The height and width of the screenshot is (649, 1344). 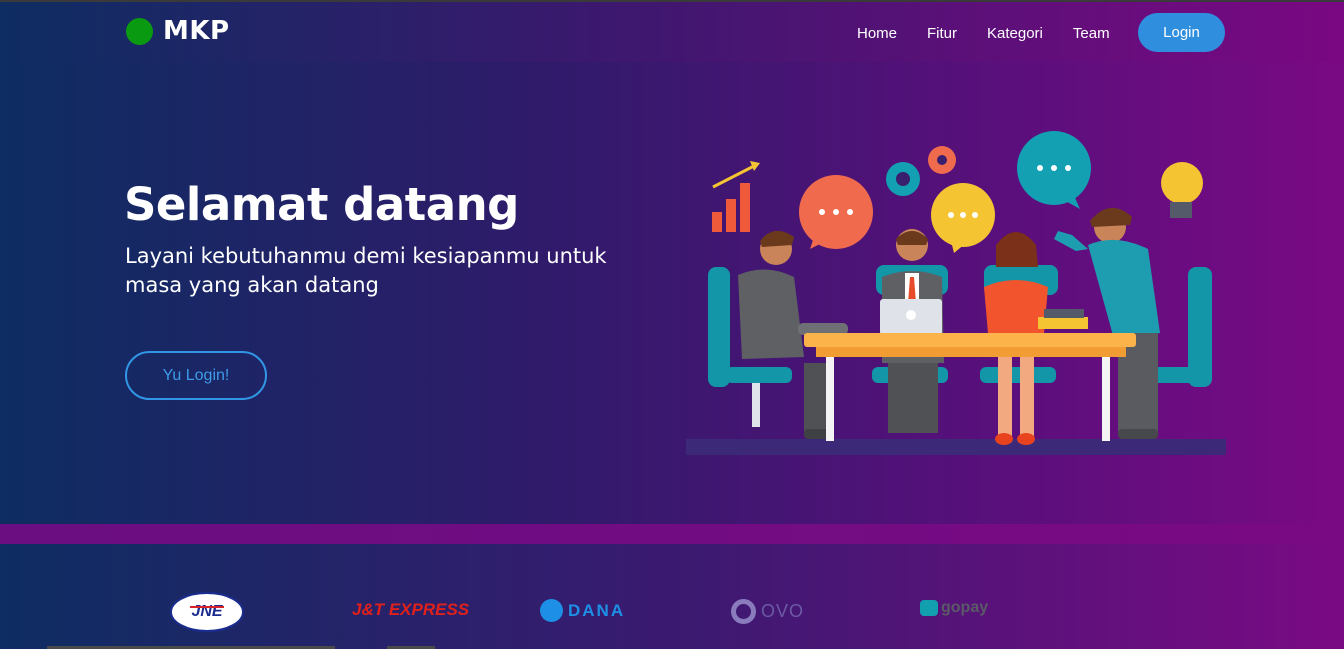 I want to click on nav-links: Home Fitur Kategori Team, so click(x=998, y=33).